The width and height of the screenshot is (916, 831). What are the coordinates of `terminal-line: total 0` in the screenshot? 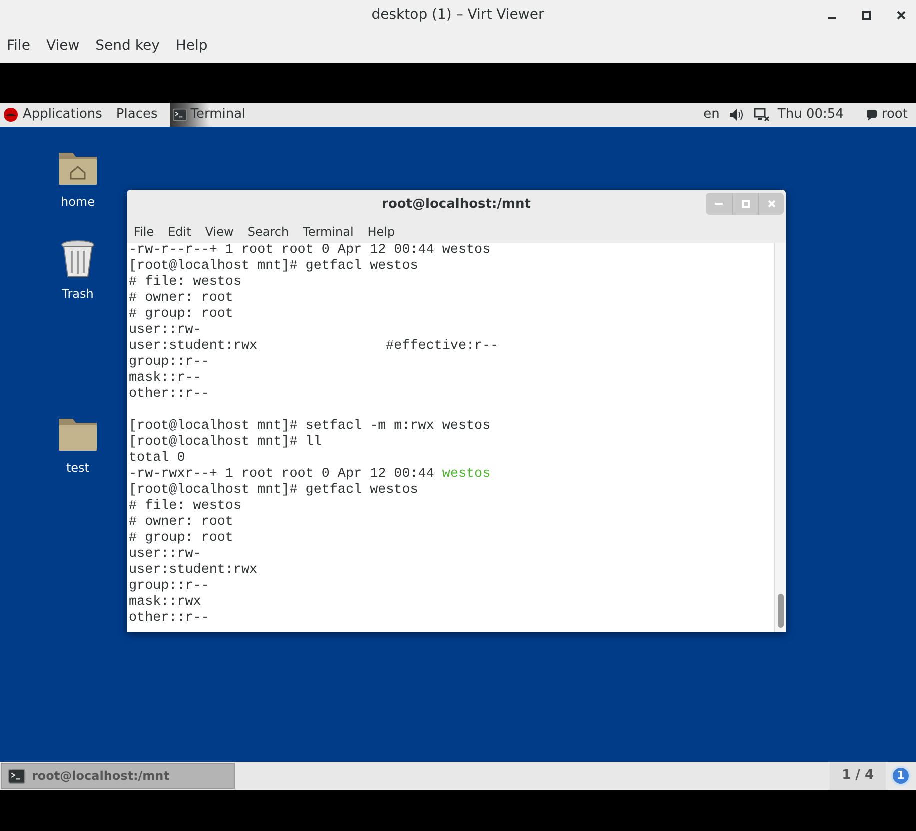 It's located at (157, 459).